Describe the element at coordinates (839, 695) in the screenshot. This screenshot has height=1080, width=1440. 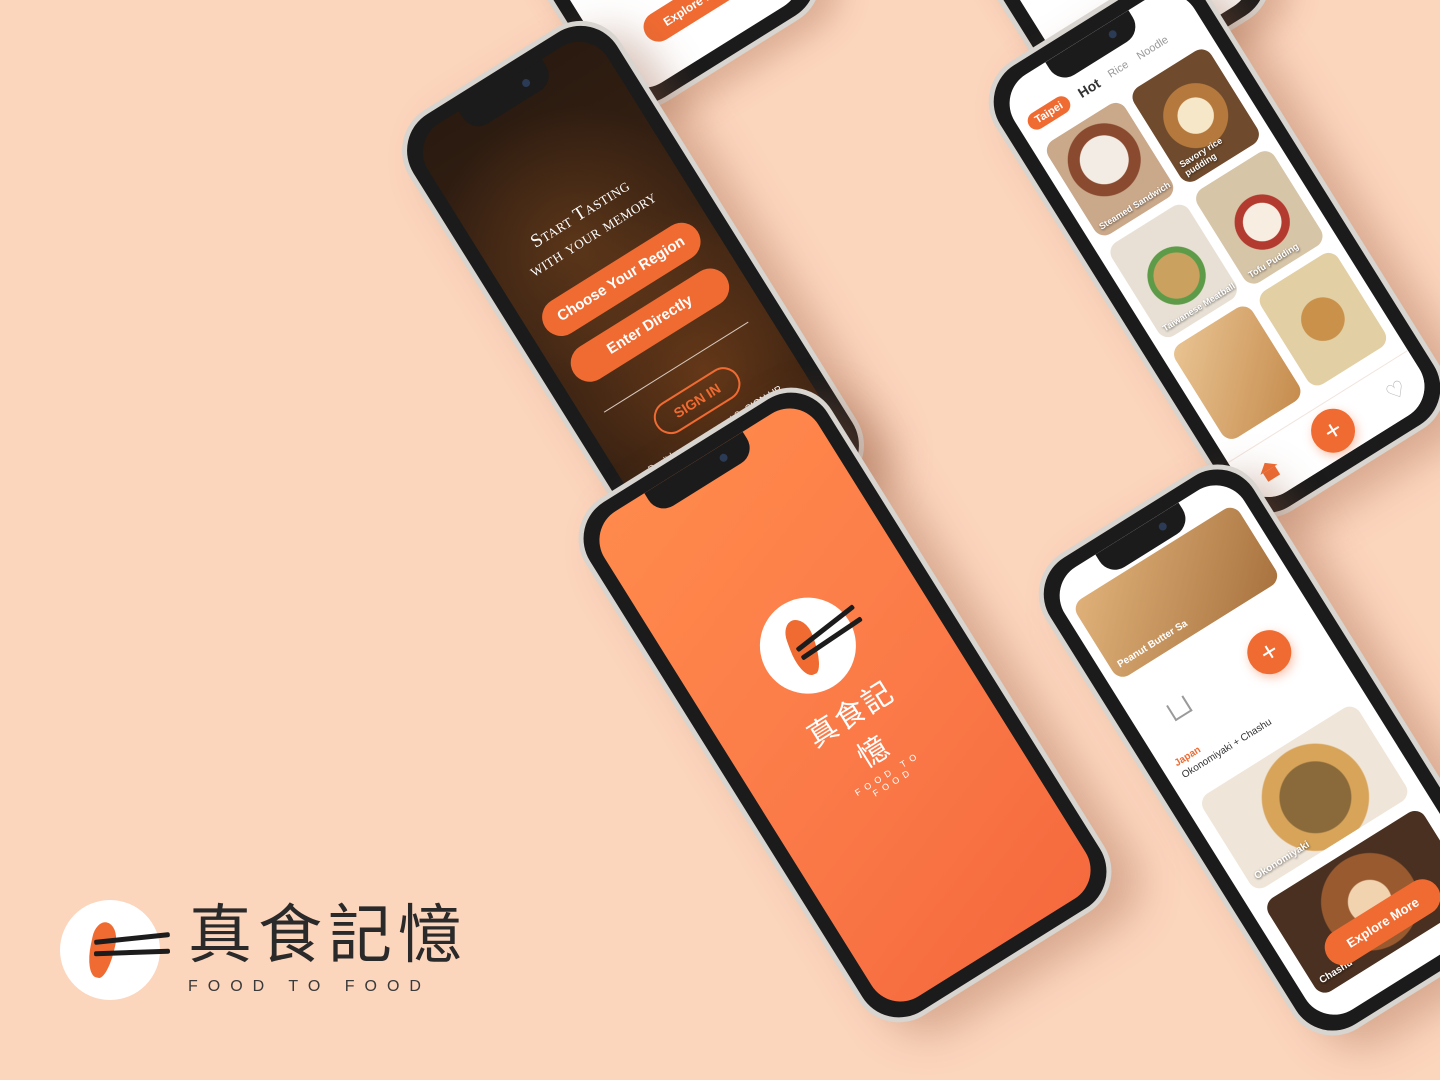
I see `splash-logo: 真食記憶 FOOD TO FOOD` at that location.